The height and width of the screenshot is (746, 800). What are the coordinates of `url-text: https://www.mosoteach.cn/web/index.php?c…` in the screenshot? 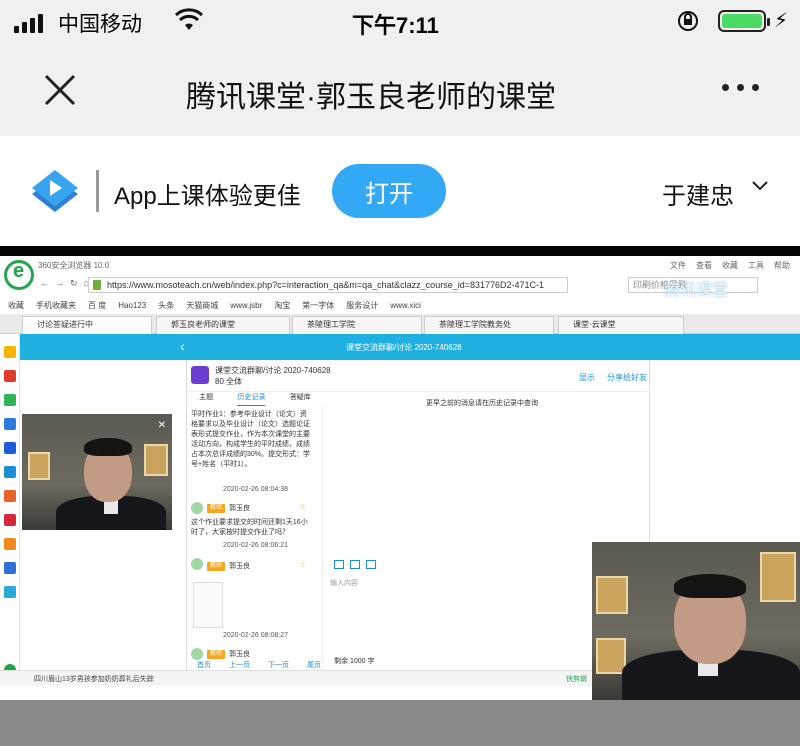 It's located at (326, 285).